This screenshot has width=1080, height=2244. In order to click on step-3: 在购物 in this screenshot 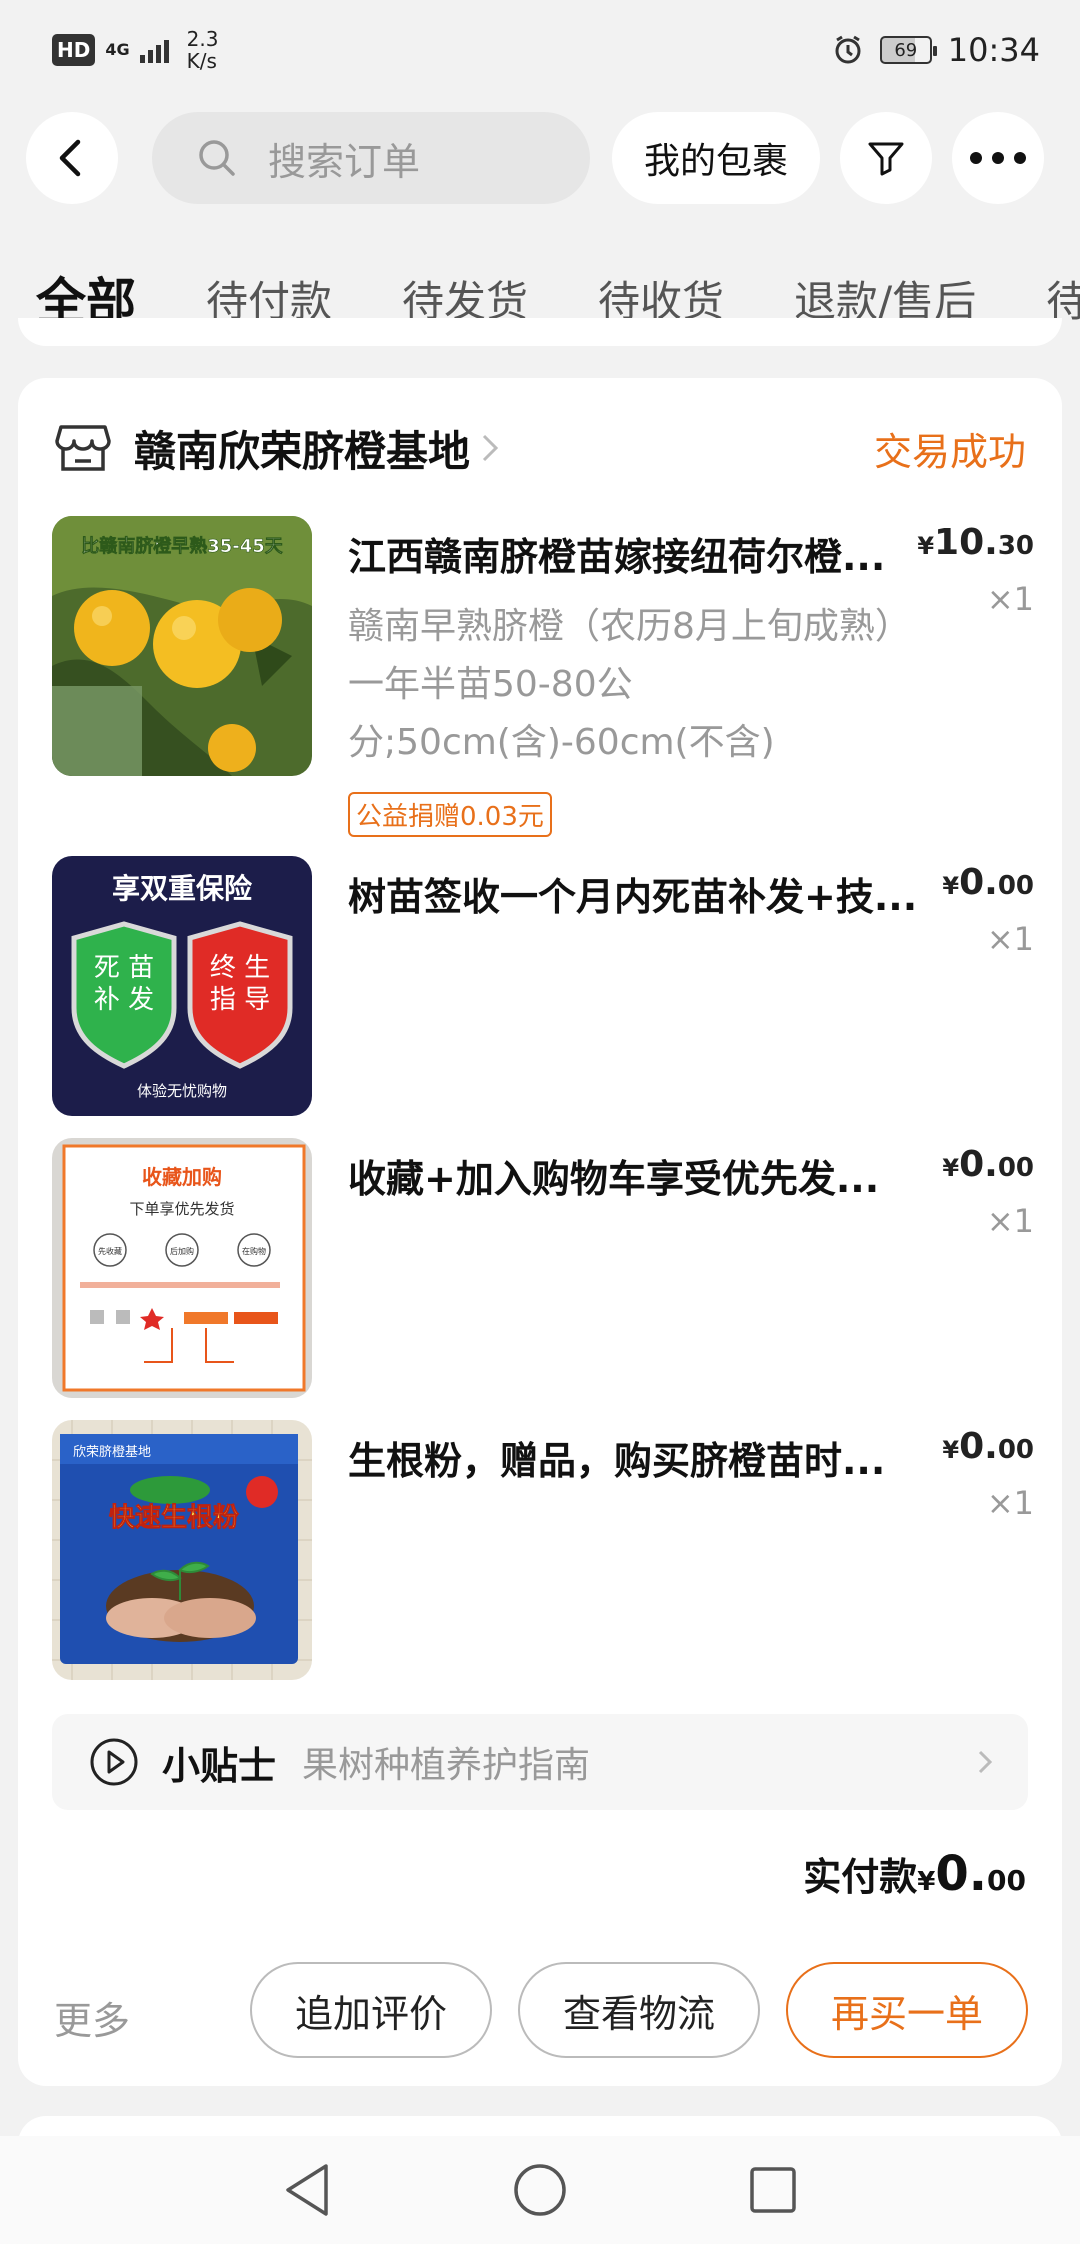, I will do `click(254, 1251)`.